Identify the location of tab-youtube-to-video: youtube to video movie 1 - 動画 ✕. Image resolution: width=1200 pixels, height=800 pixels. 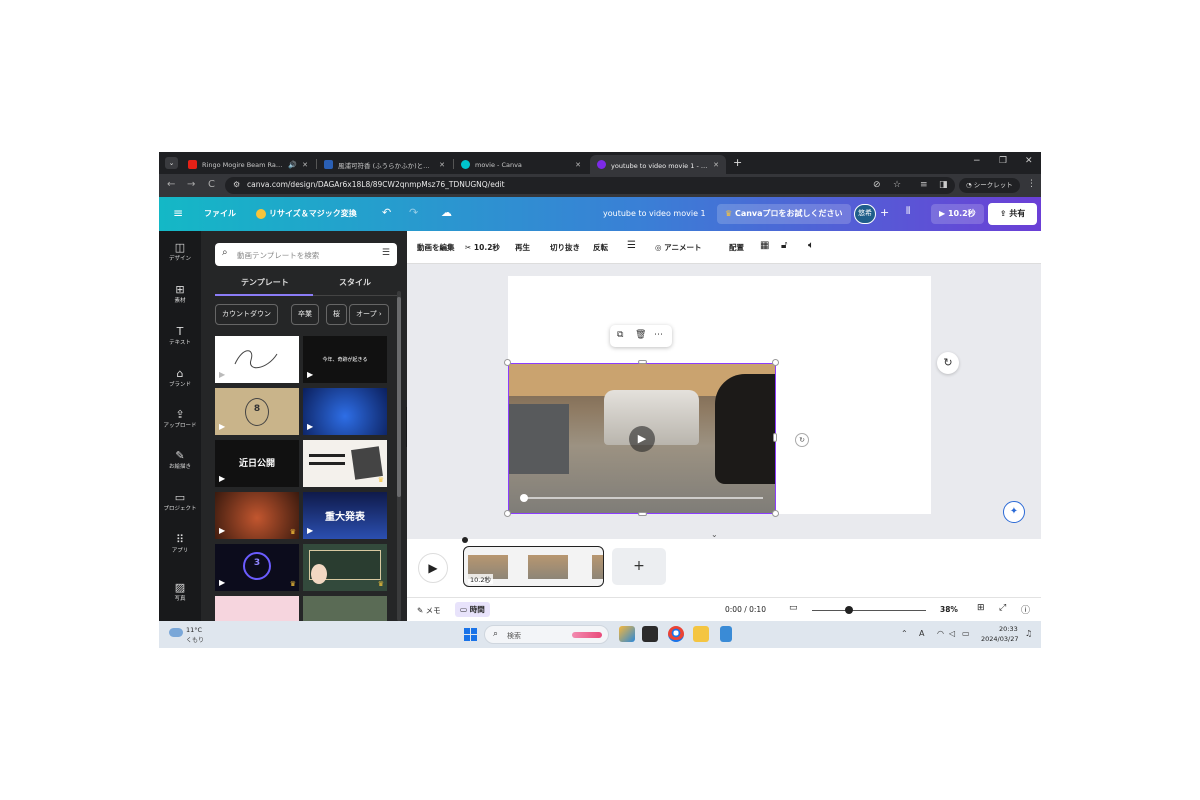
(658, 164).